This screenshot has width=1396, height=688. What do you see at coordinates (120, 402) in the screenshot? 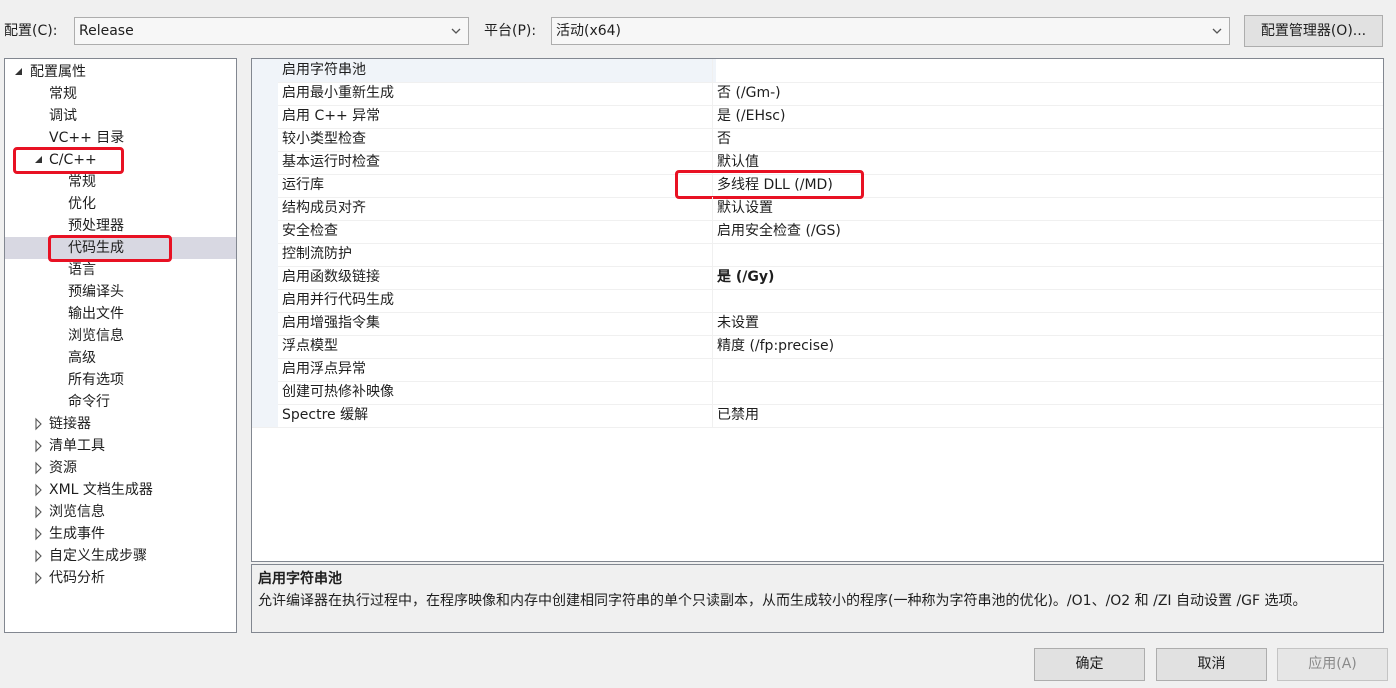
I see `tree-item: 命令行` at bounding box center [120, 402].